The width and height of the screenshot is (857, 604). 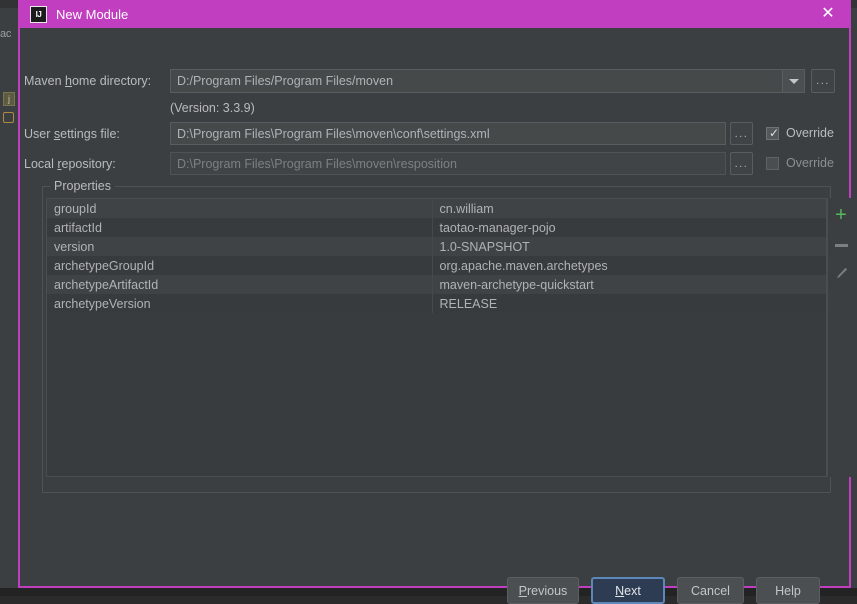 I want to click on next-button: Next, so click(x=628, y=590).